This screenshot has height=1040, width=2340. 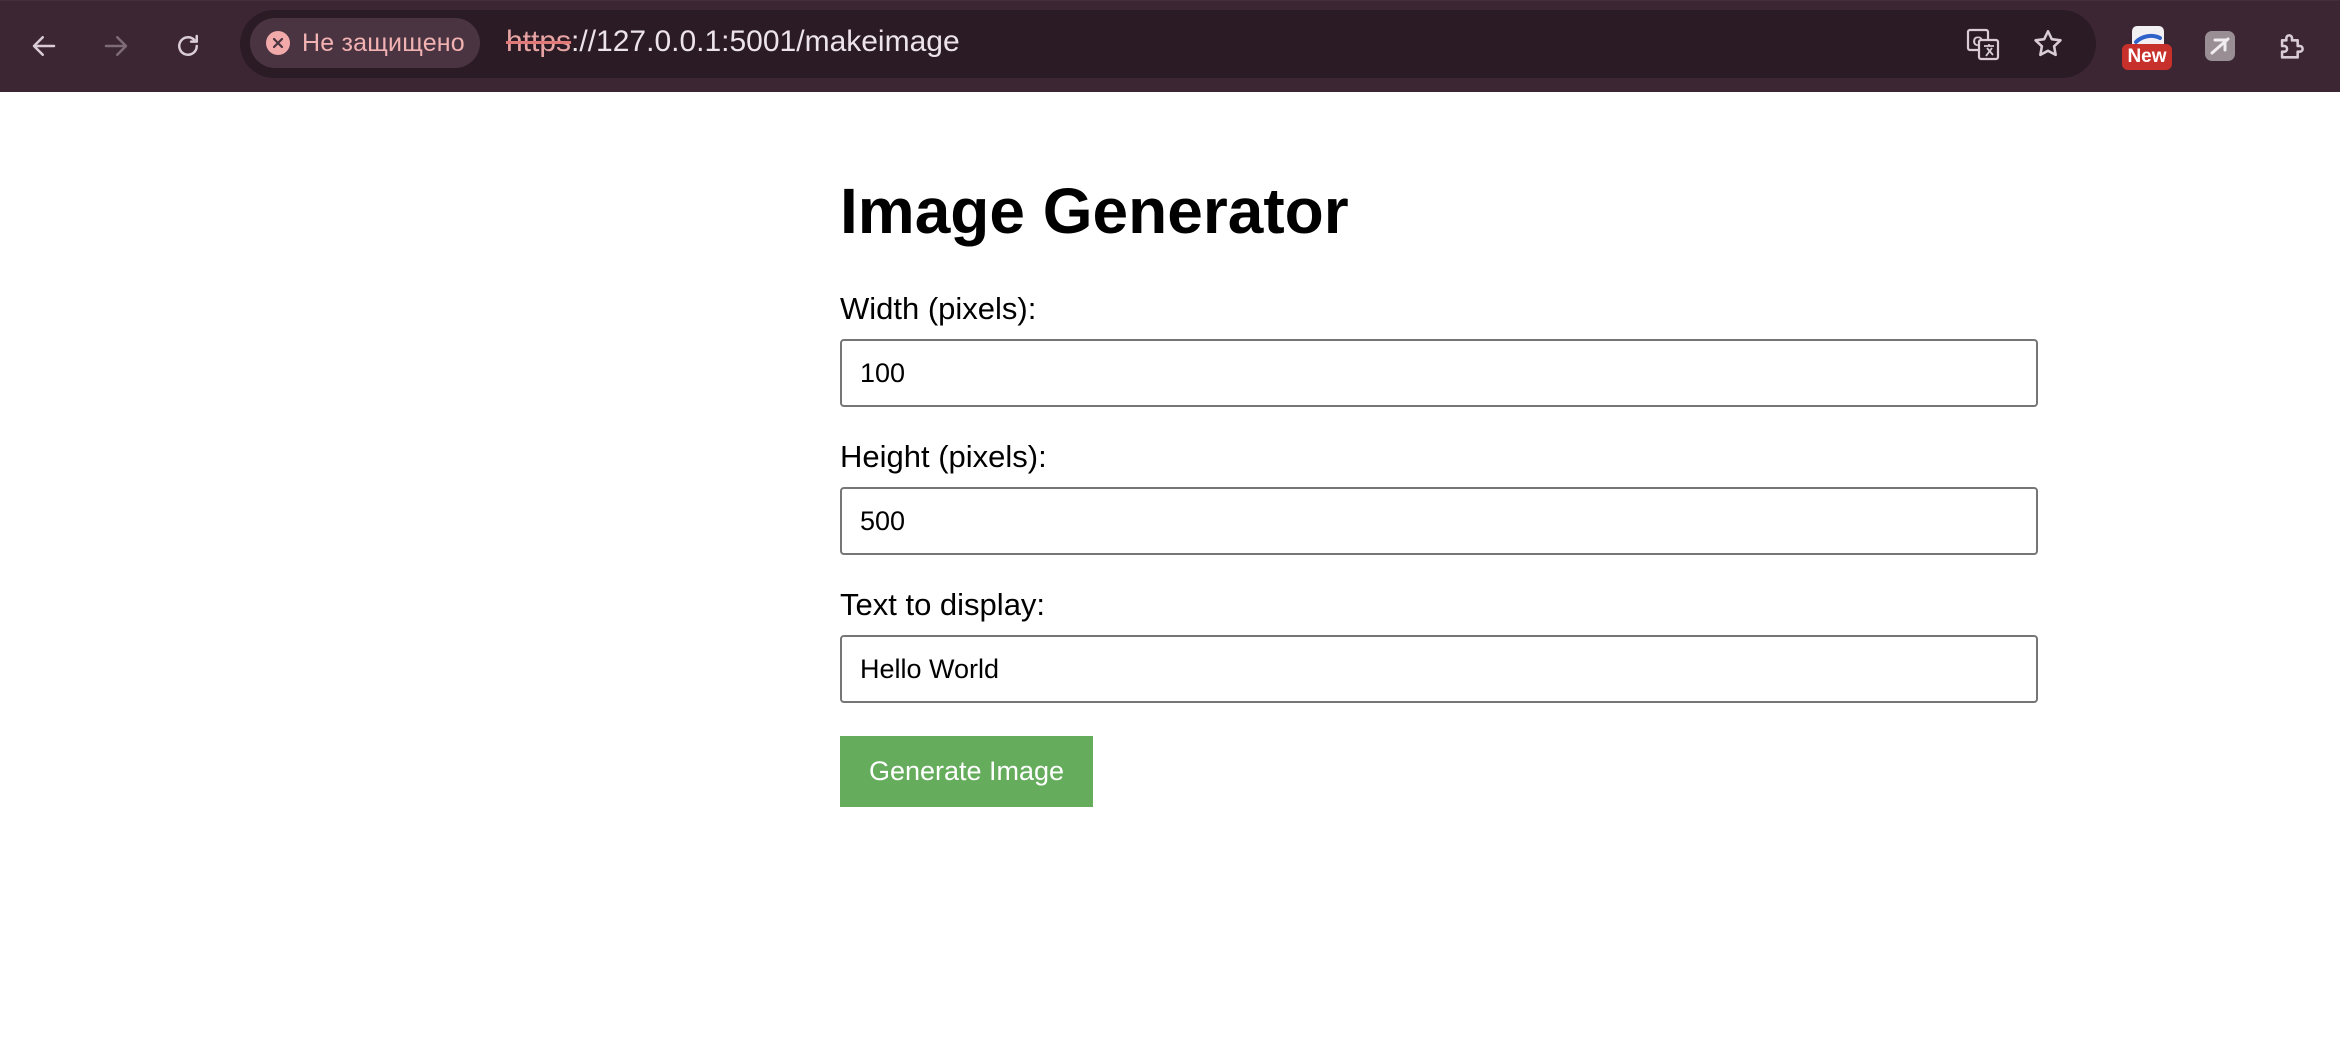 I want to click on forward-button, so click(x=116, y=46).